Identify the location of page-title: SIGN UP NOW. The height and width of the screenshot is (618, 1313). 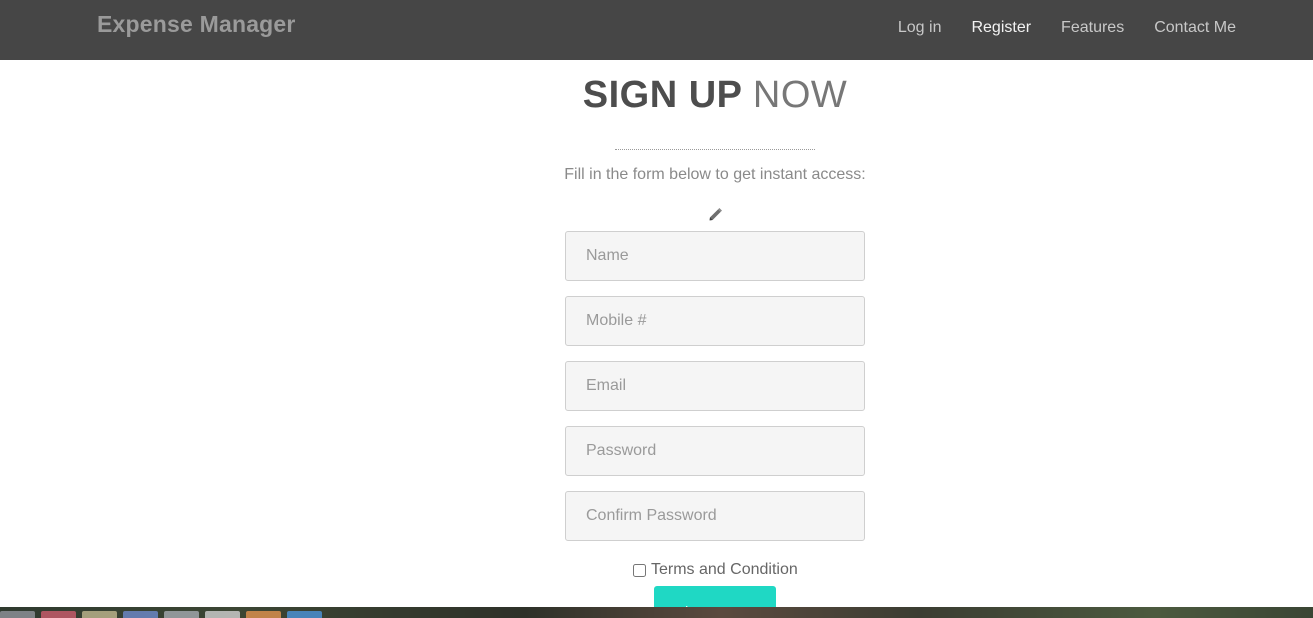
(656, 95).